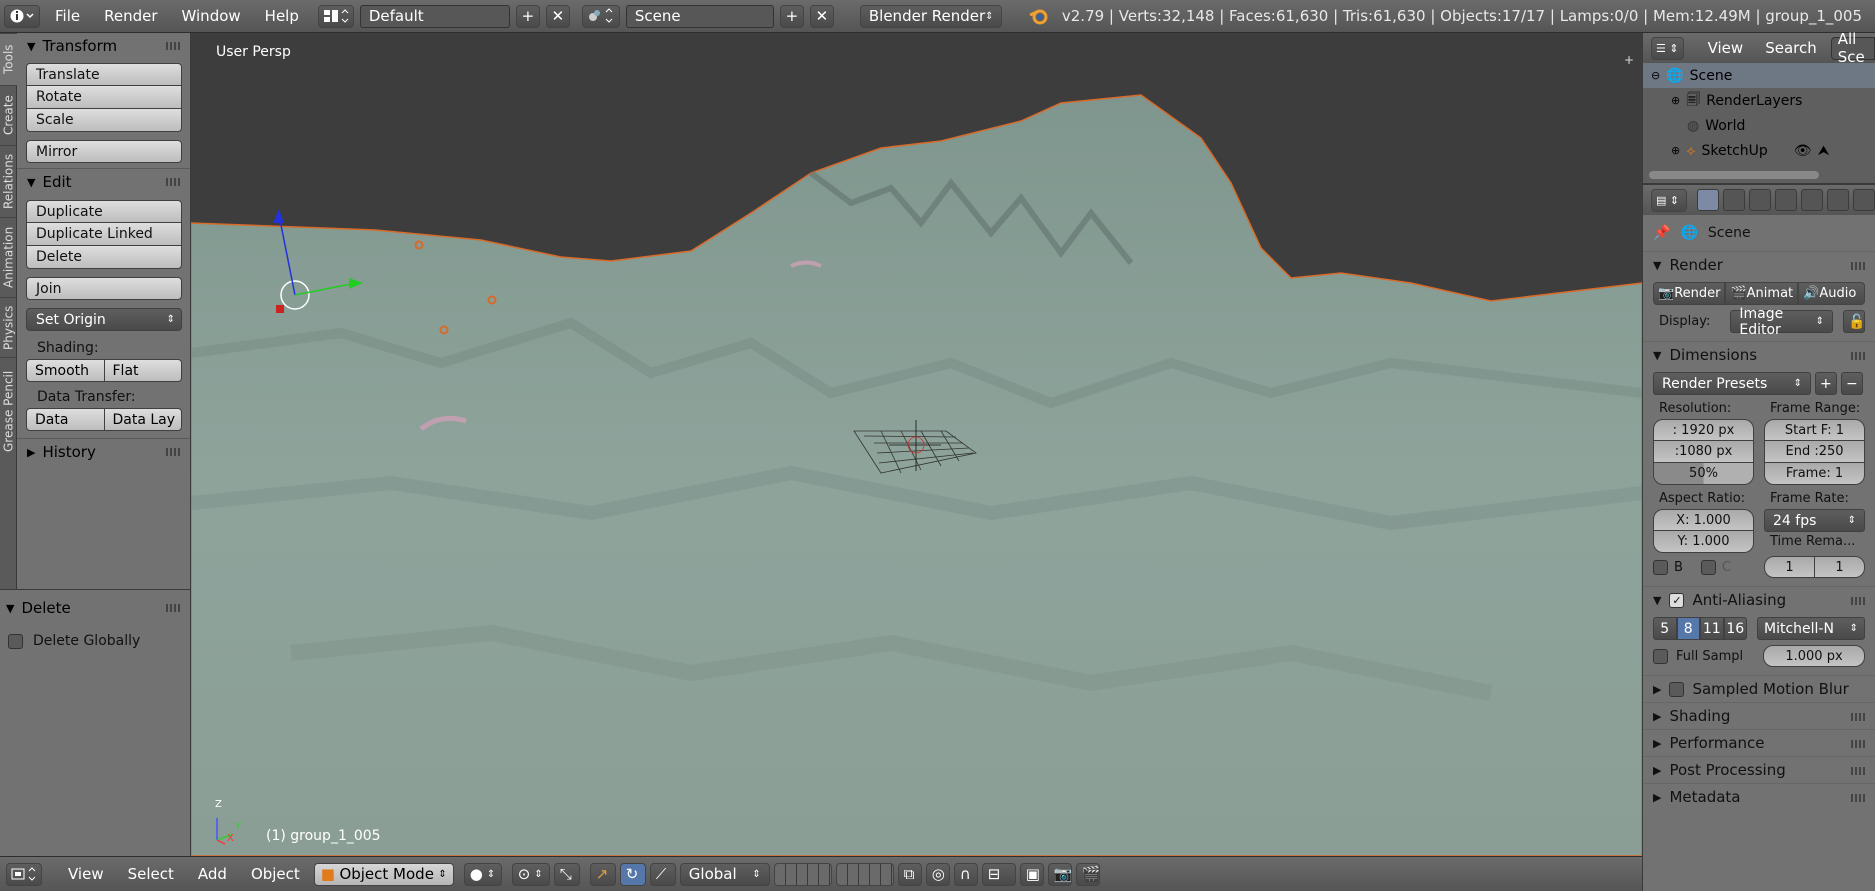 This screenshot has width=1875, height=891. I want to click on expand-icon: ⊕, so click(1675, 100).